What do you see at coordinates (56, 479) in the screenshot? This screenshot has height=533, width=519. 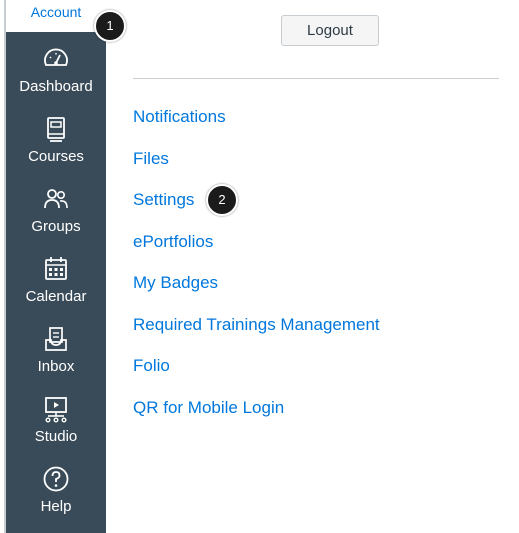 I see `help-icon` at bounding box center [56, 479].